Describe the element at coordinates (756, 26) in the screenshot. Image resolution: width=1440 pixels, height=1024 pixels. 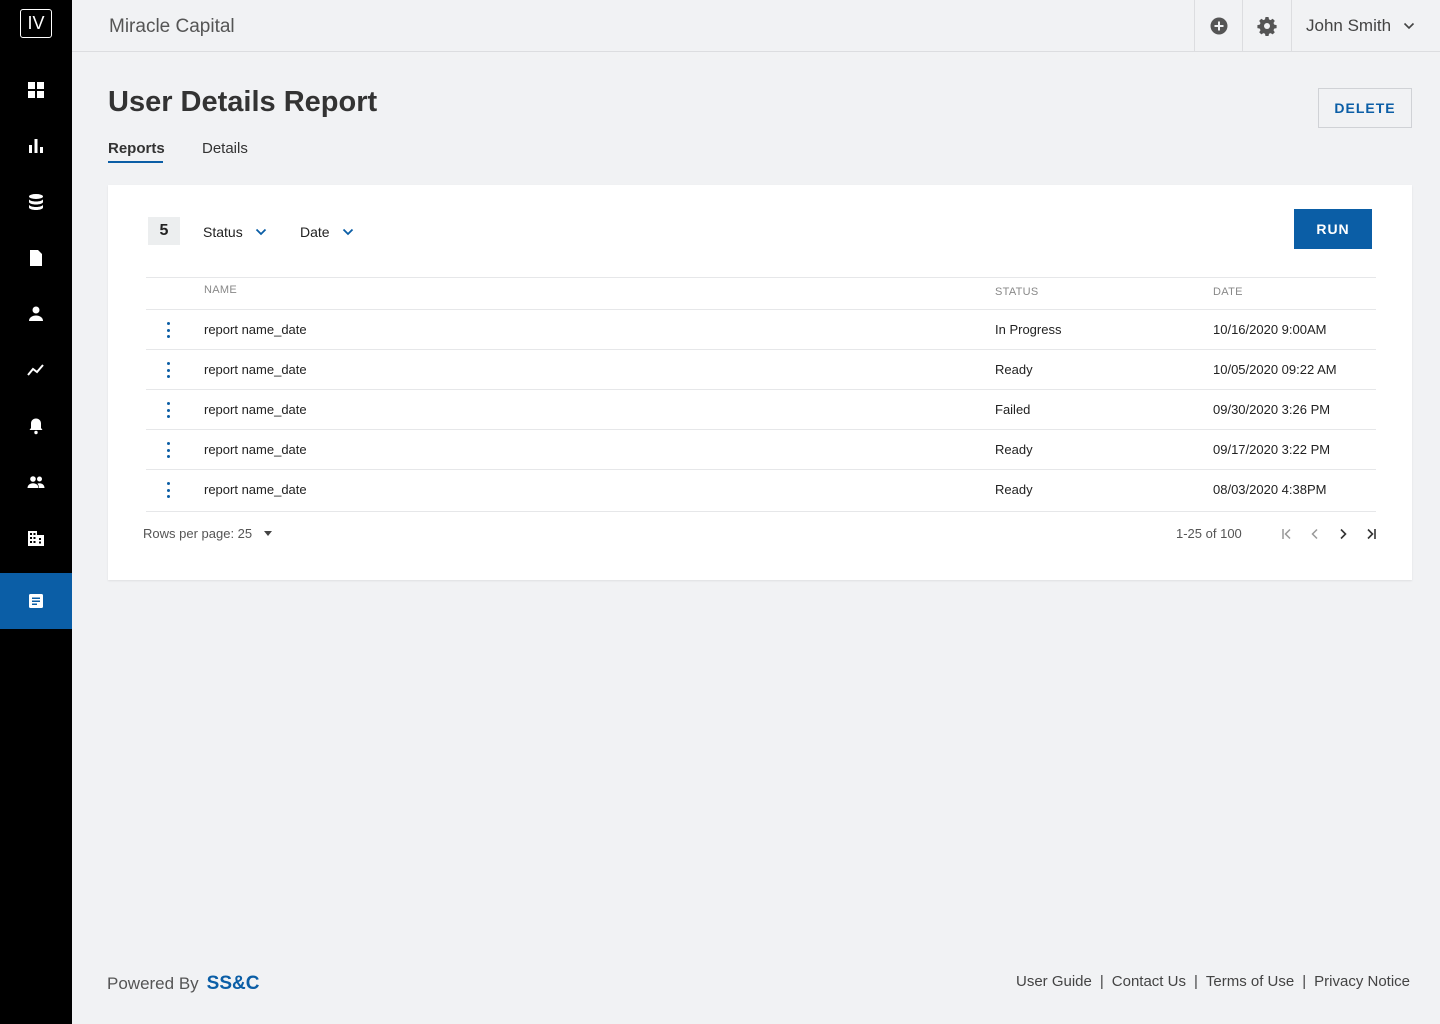
I see `top-bar: Miracle Capital John Smith` at that location.